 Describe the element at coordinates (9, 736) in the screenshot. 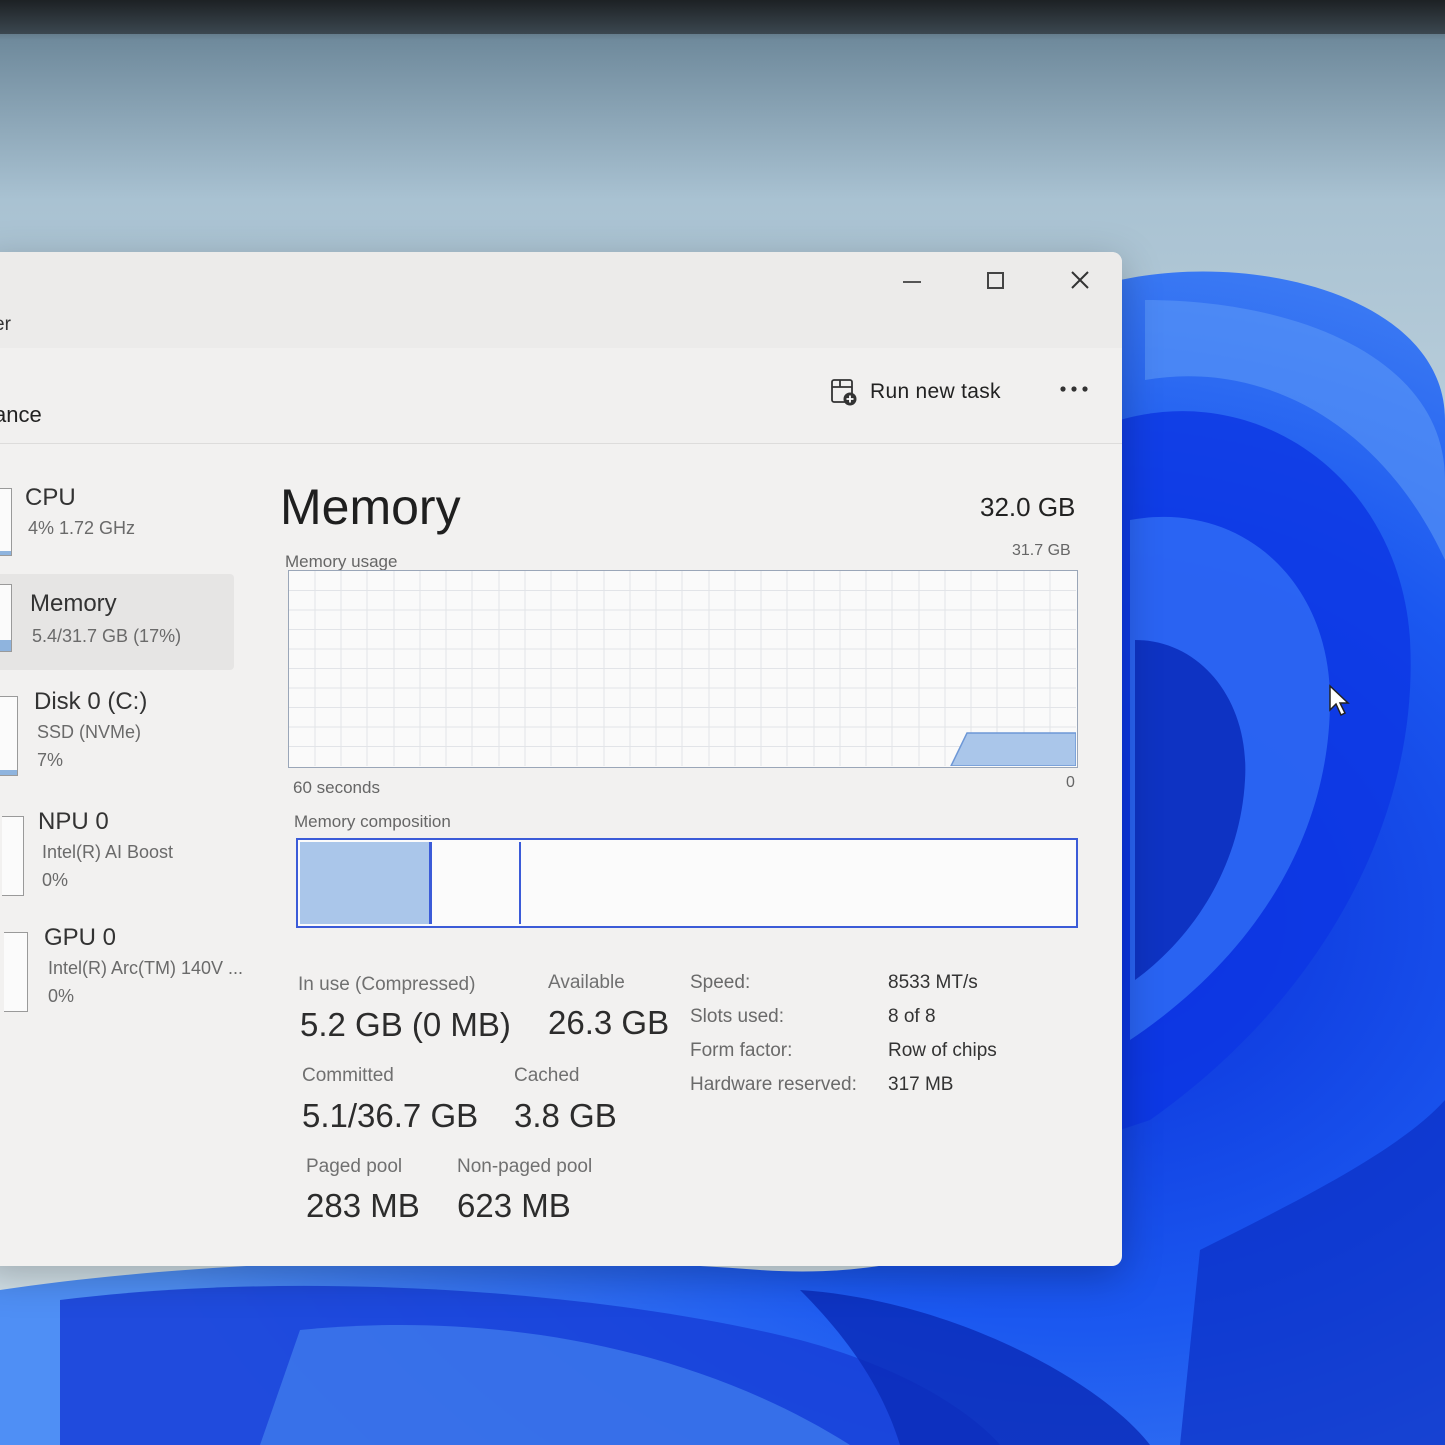

I see `disk-thumbnail-graph` at that location.